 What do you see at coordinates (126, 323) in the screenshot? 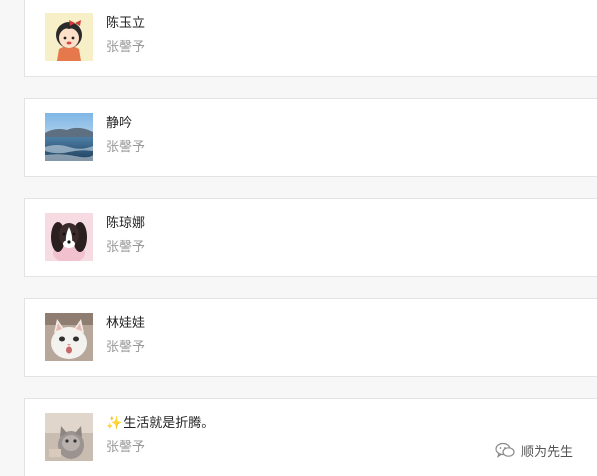
I see `contact-name: 林娃娃` at bounding box center [126, 323].